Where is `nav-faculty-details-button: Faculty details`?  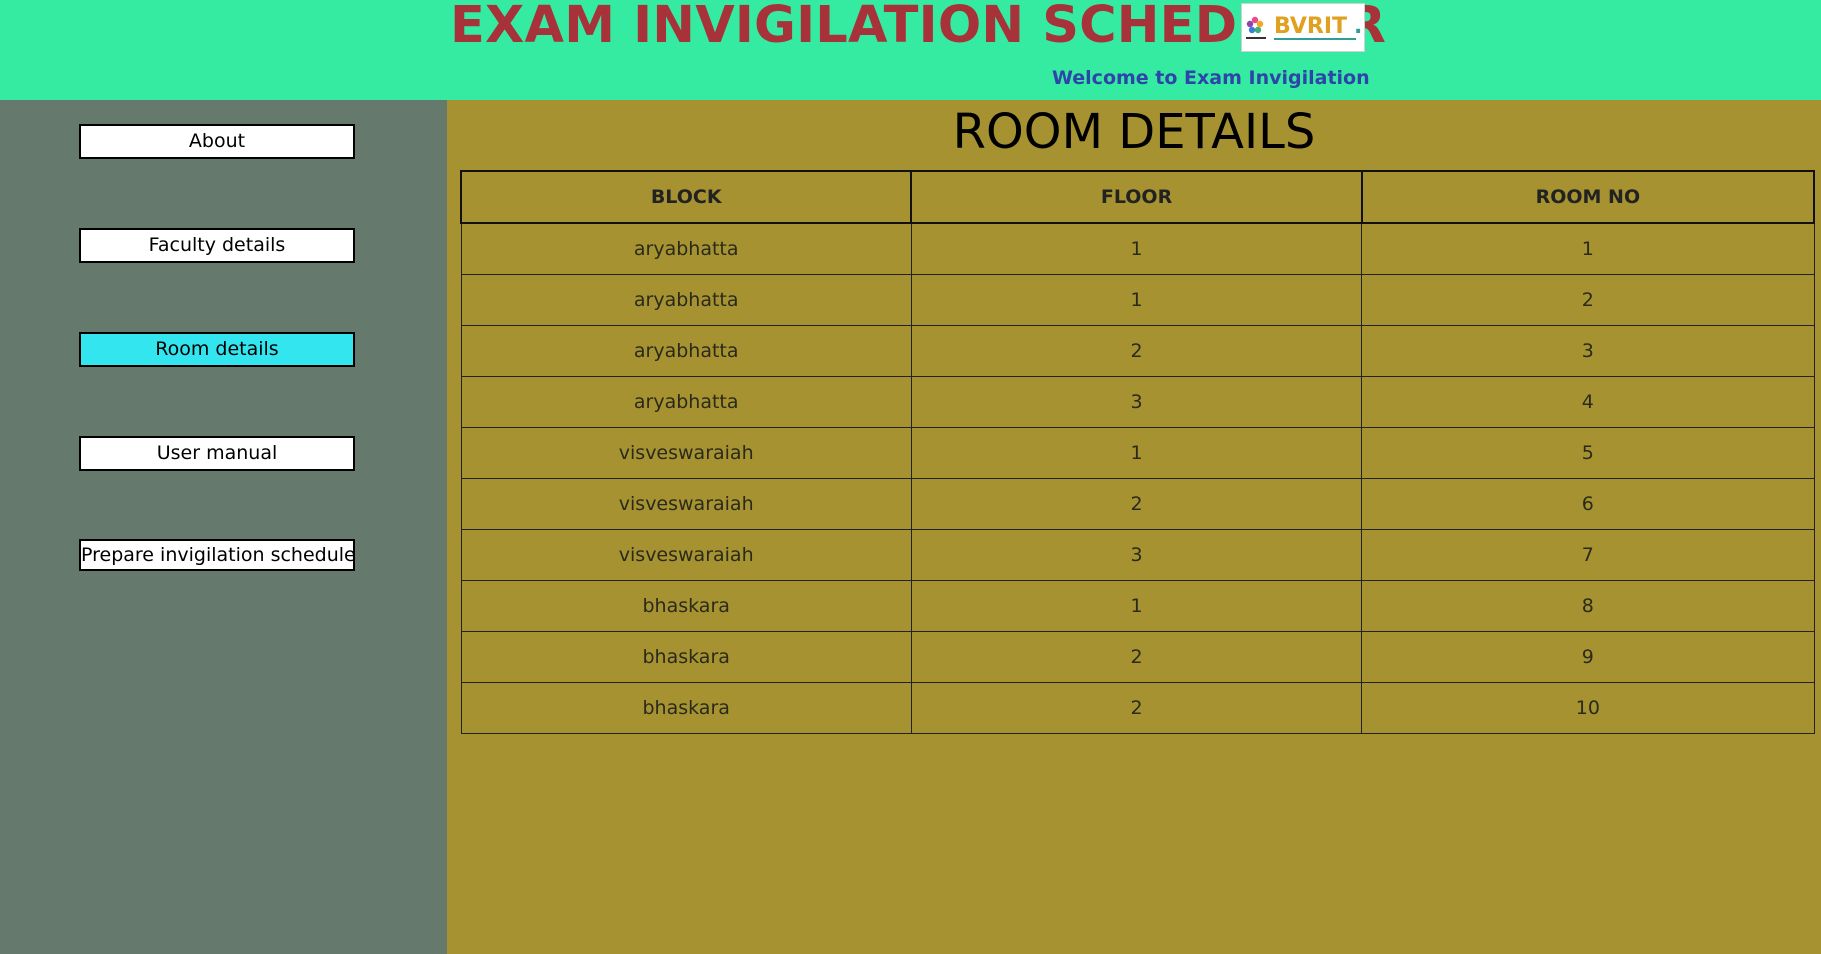
nav-faculty-details-button: Faculty details is located at coordinates (217, 245).